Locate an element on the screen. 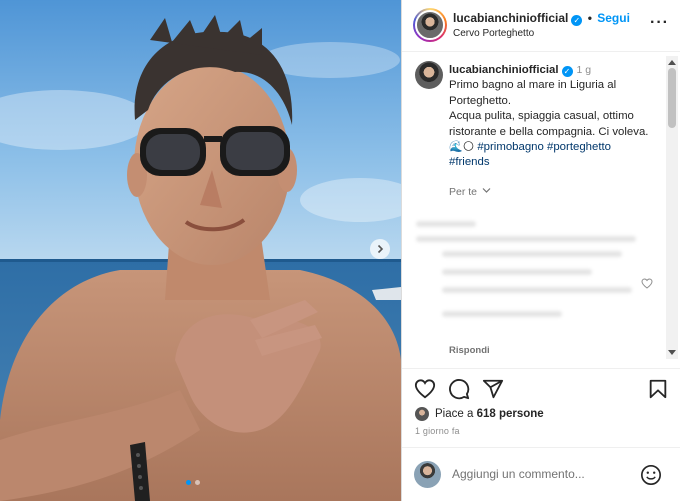 The width and height of the screenshot is (680, 501). comment-input is located at coordinates (542, 474).